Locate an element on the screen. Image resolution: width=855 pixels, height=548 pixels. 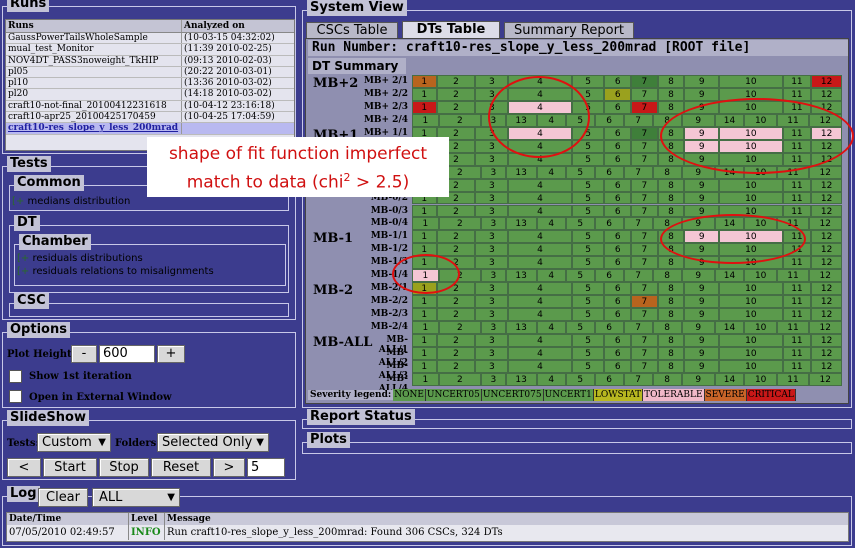
plot-height-plus-button: + is located at coordinates (171, 354).